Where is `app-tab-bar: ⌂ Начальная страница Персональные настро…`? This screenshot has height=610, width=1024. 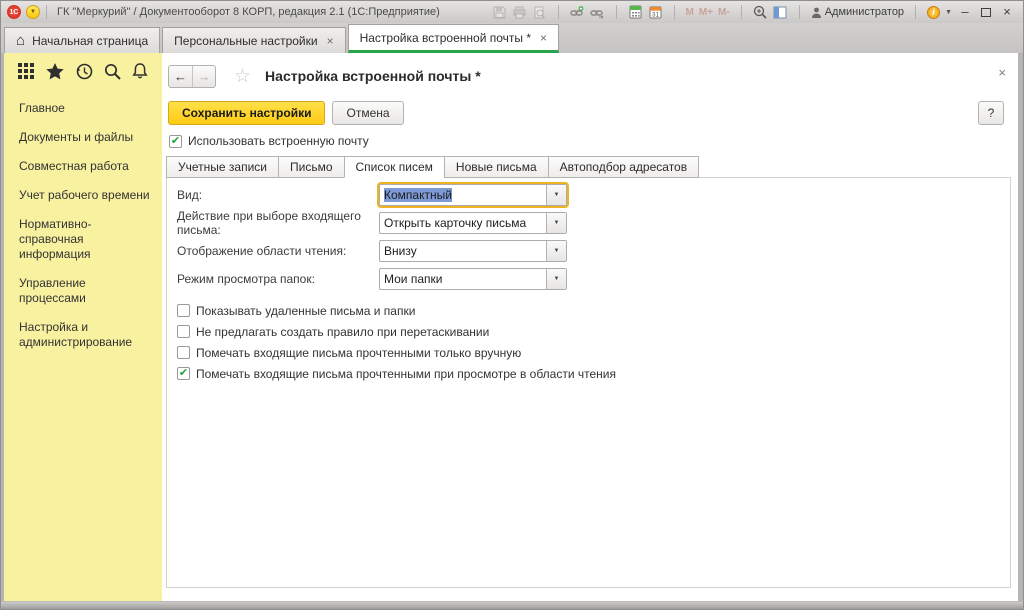
app-tab-bar: ⌂ Начальная страница Персональные настро… is located at coordinates (512, 38).